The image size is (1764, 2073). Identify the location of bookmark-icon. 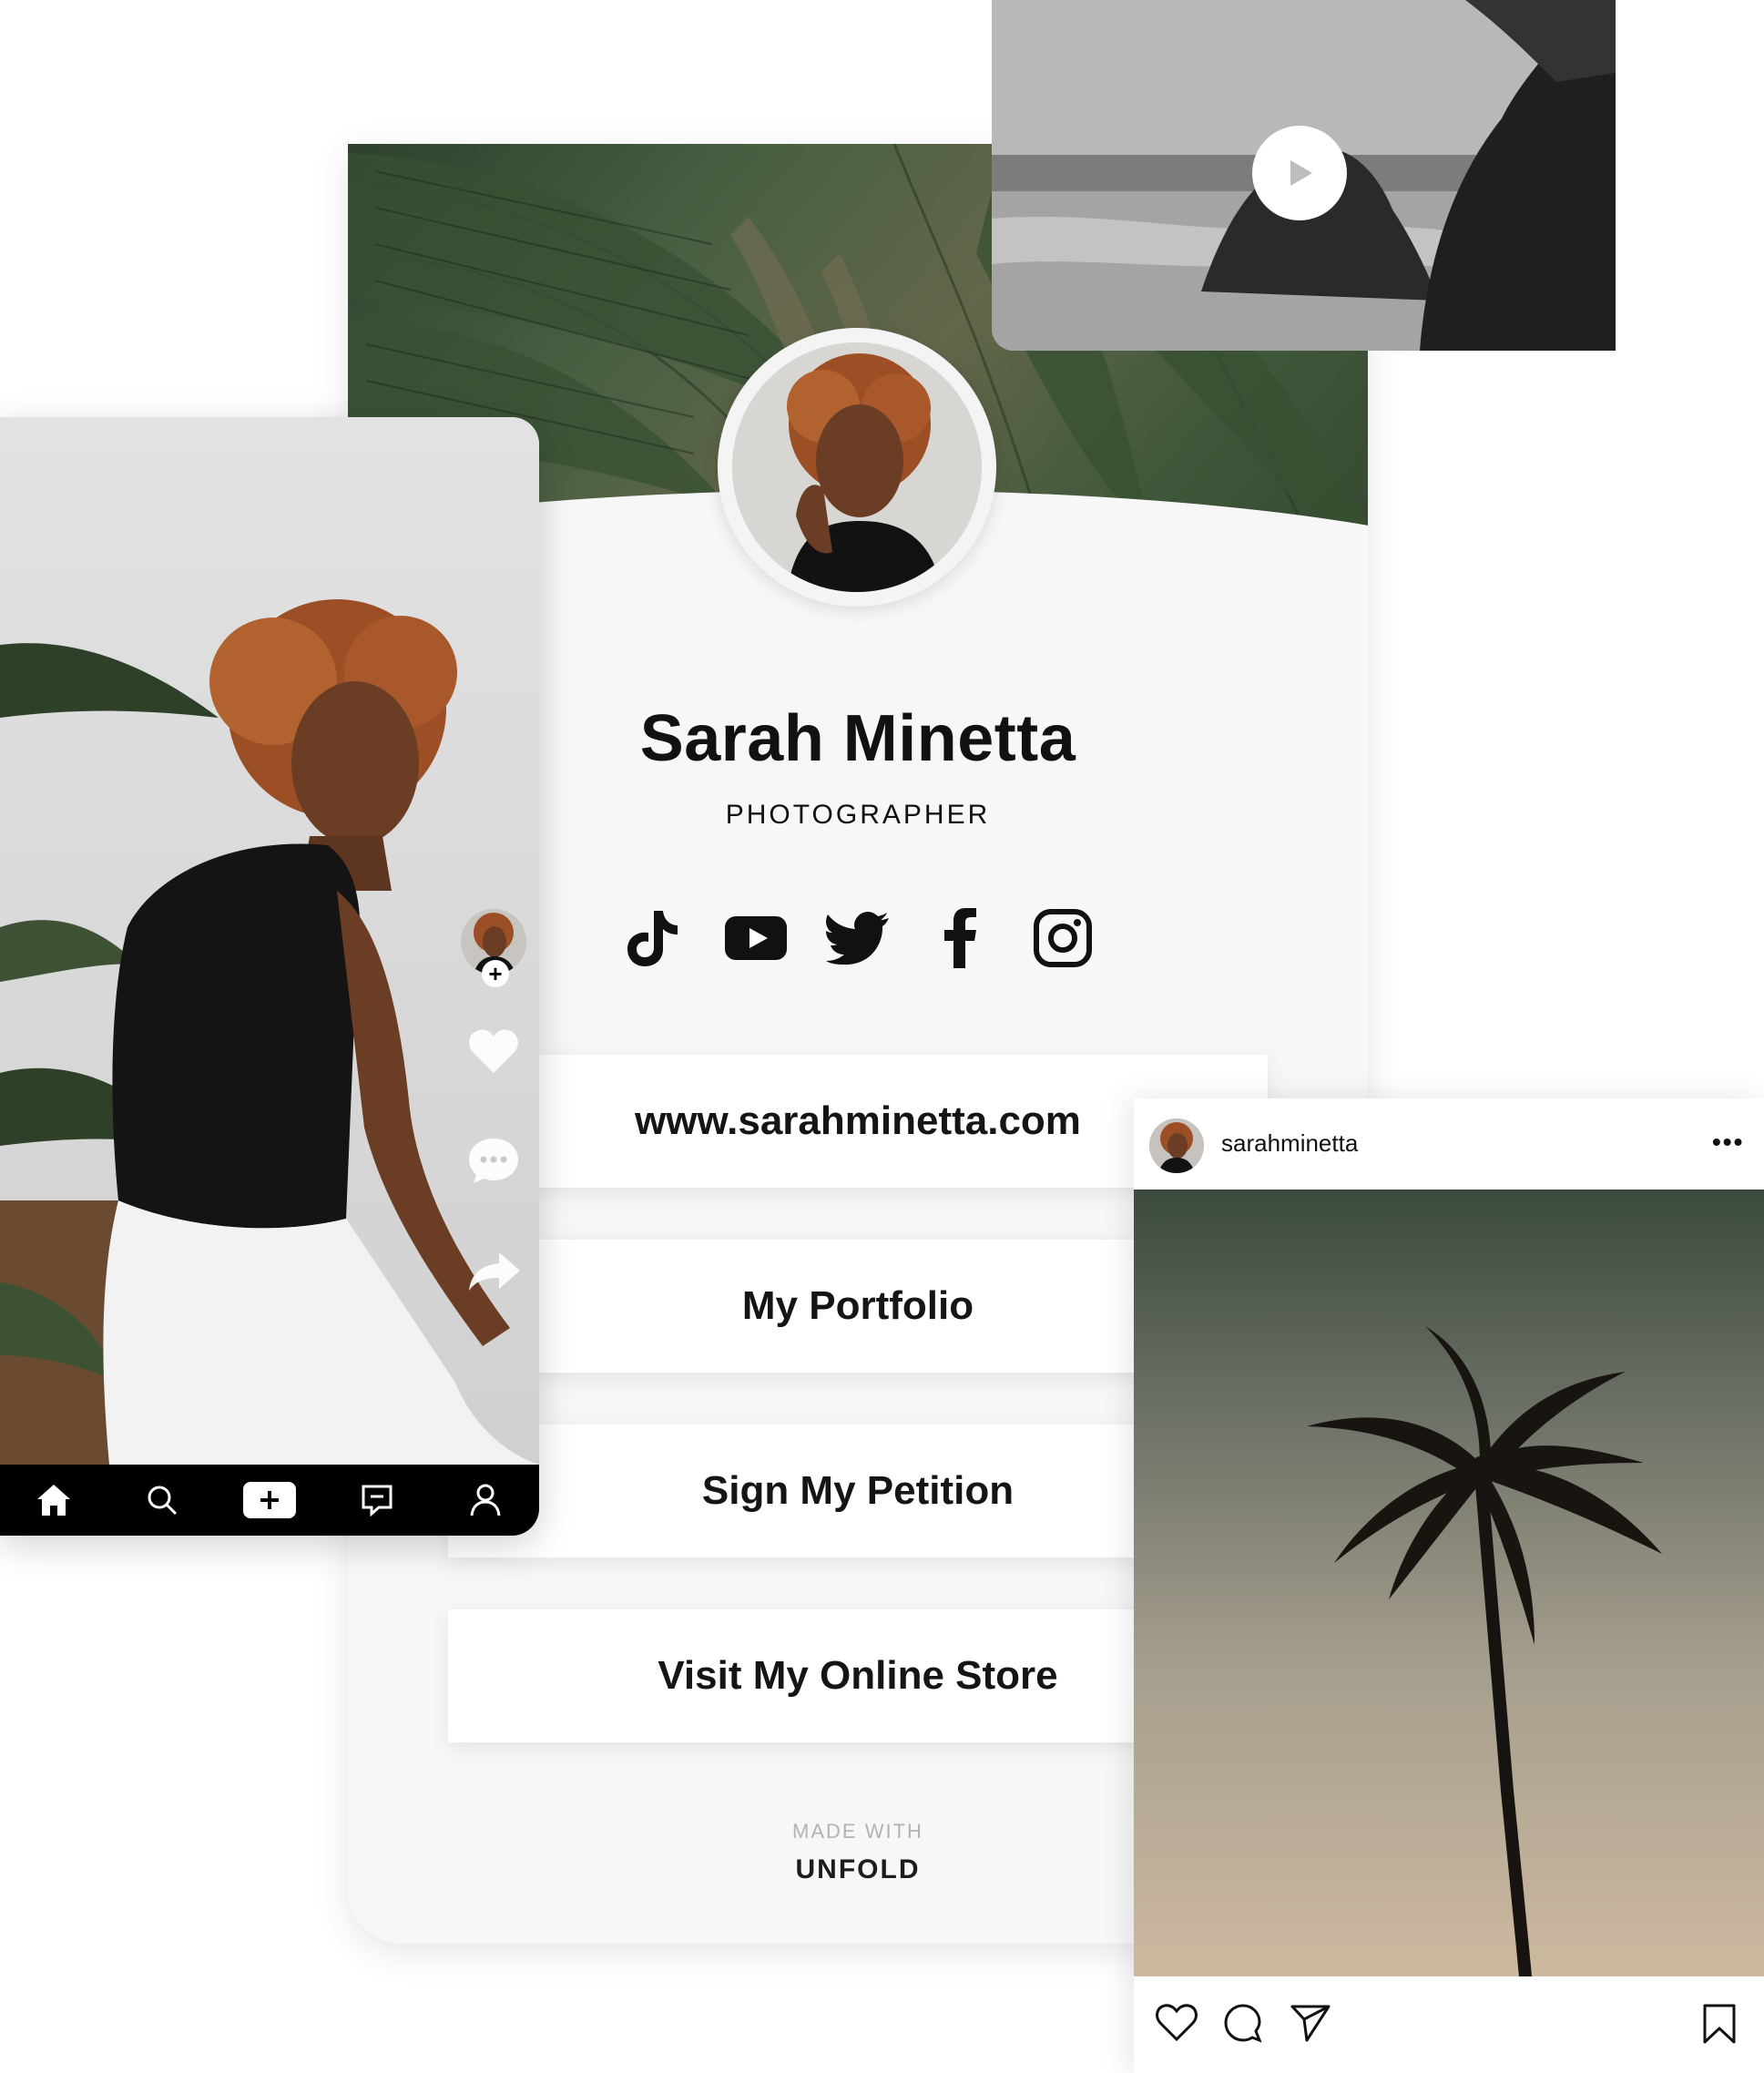
(1719, 2024).